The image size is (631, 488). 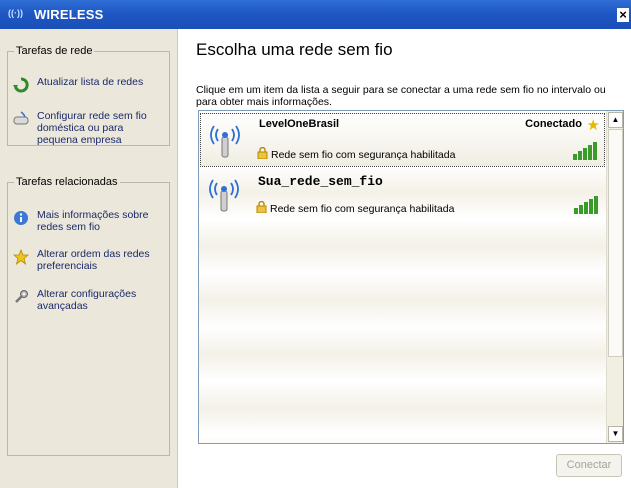 What do you see at coordinates (589, 465) in the screenshot?
I see `connect-button: Conectar` at bounding box center [589, 465].